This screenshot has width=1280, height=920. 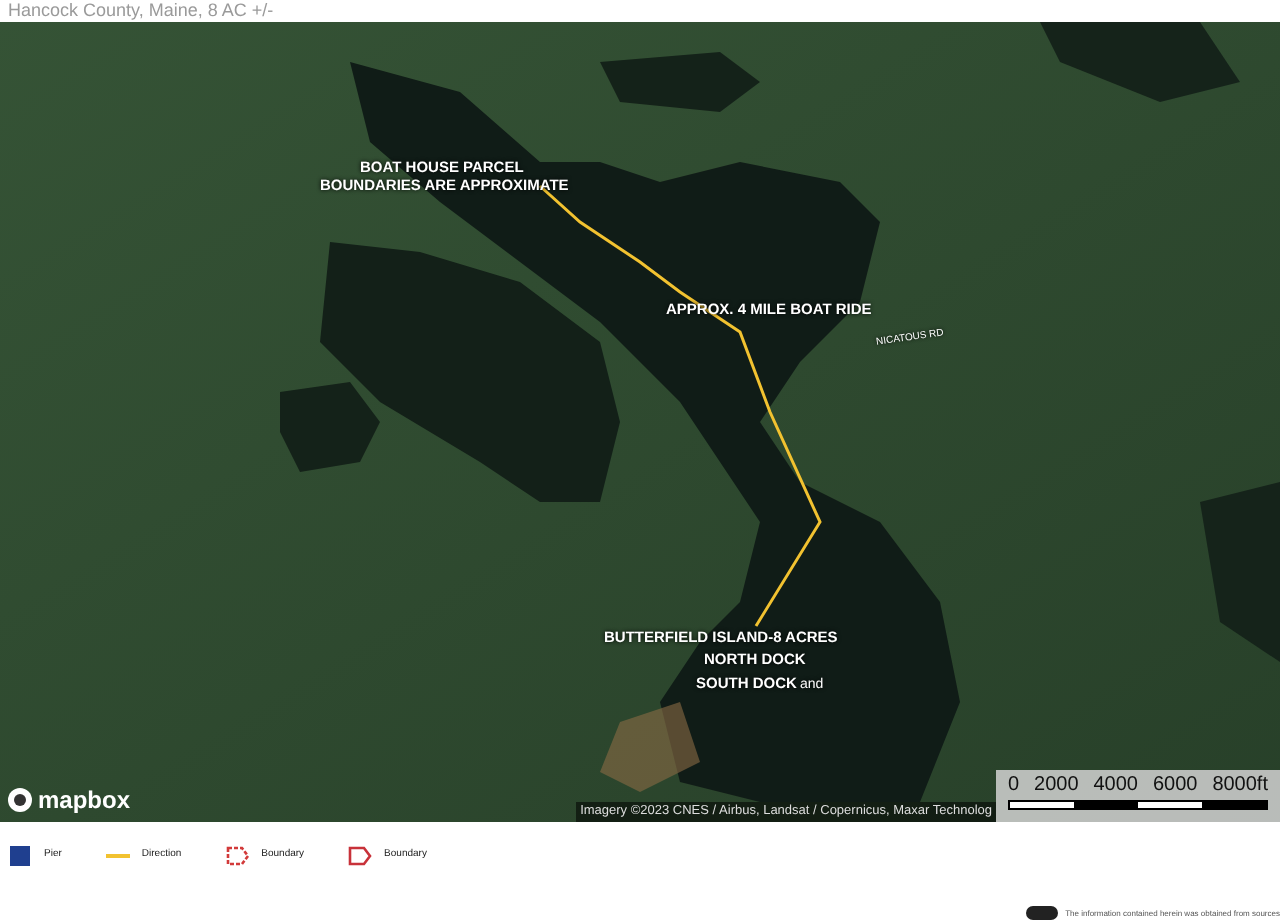 I want to click on scale-label: 6000, so click(x=1175, y=786).